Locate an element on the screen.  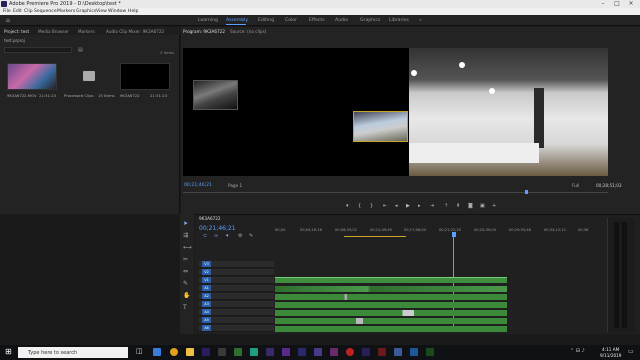
tab-media-browser: Media Browser is located at coordinates (53, 31).